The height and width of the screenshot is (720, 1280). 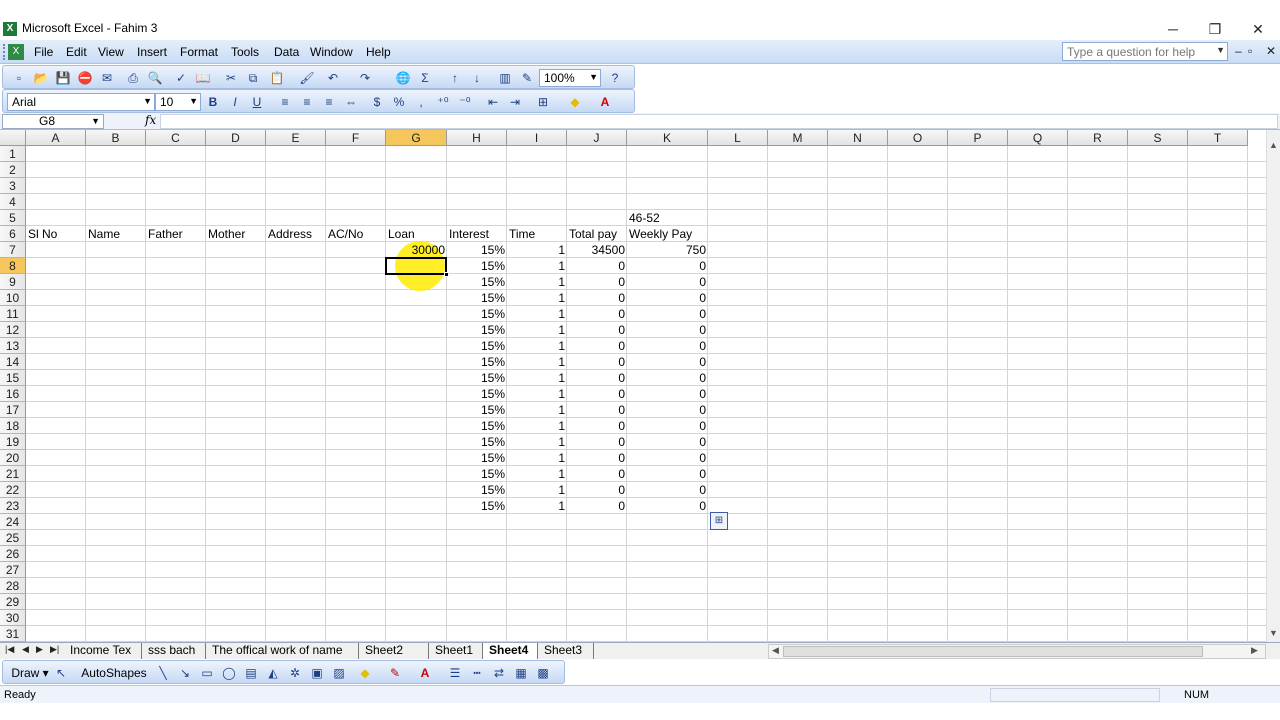 I want to click on merge-center-icon: ⇔, so click(x=351, y=102).